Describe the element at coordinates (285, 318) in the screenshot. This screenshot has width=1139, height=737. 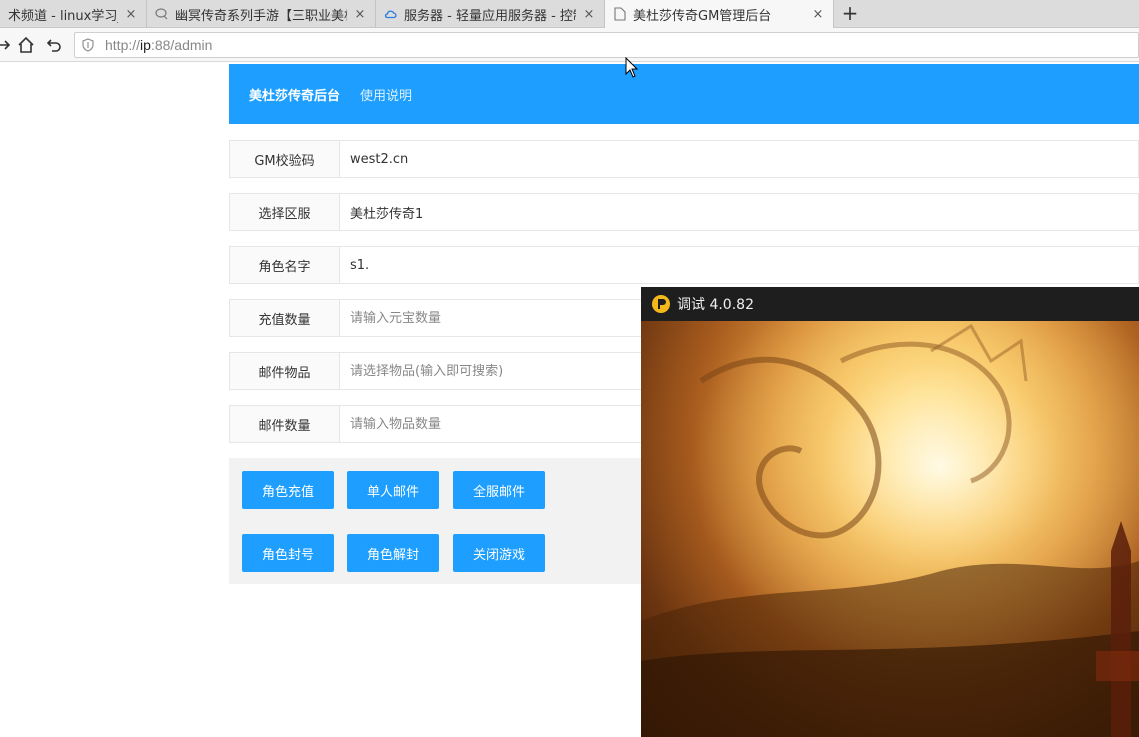
I see `field-label: 充值数量` at that location.